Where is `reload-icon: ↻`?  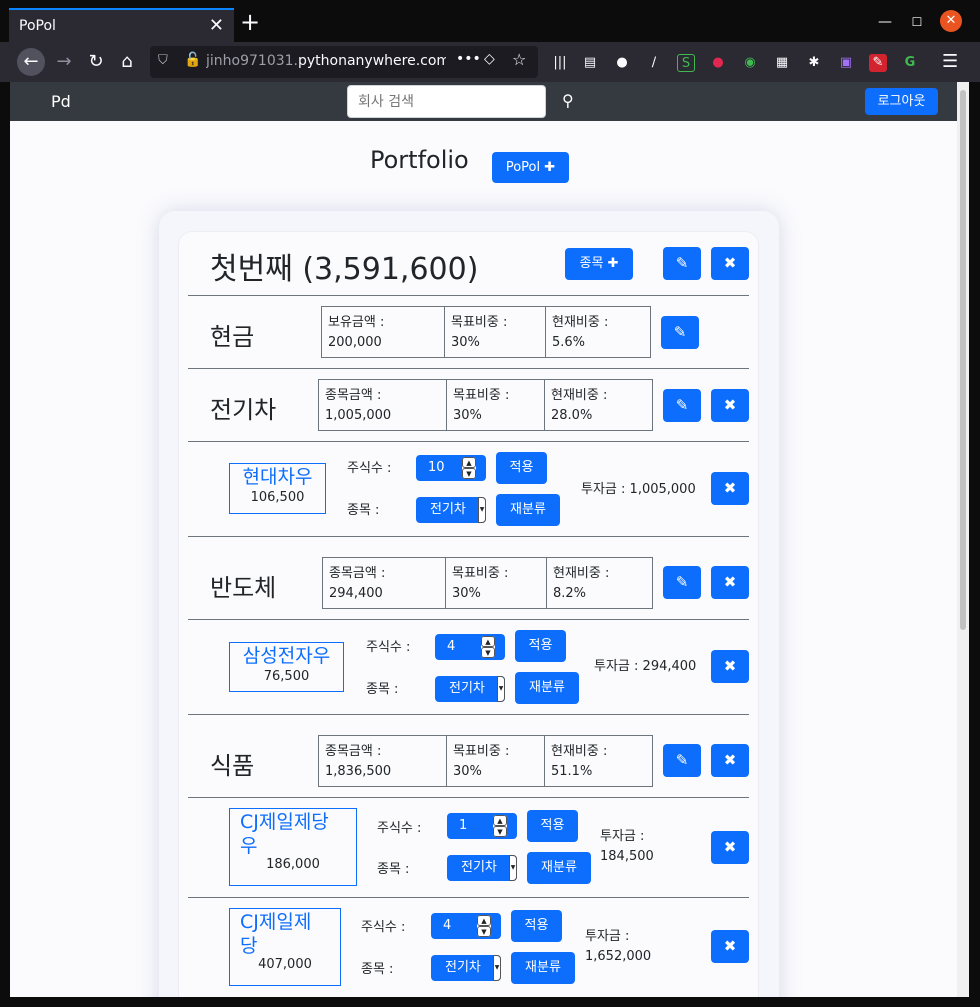
reload-icon: ↻ is located at coordinates (96, 62).